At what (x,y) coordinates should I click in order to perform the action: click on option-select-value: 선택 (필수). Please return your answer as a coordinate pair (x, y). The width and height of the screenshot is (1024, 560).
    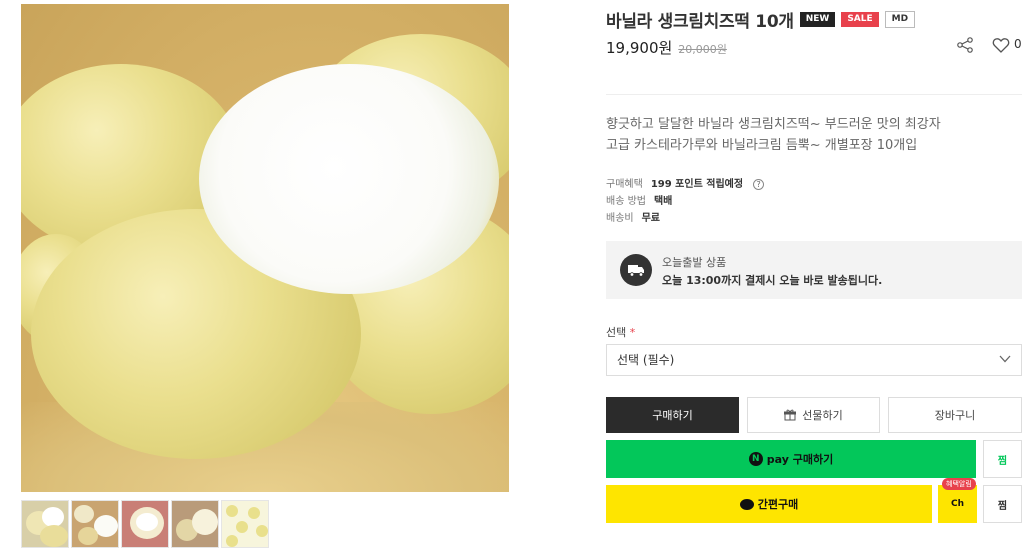
    Looking at the image, I should click on (646, 360).